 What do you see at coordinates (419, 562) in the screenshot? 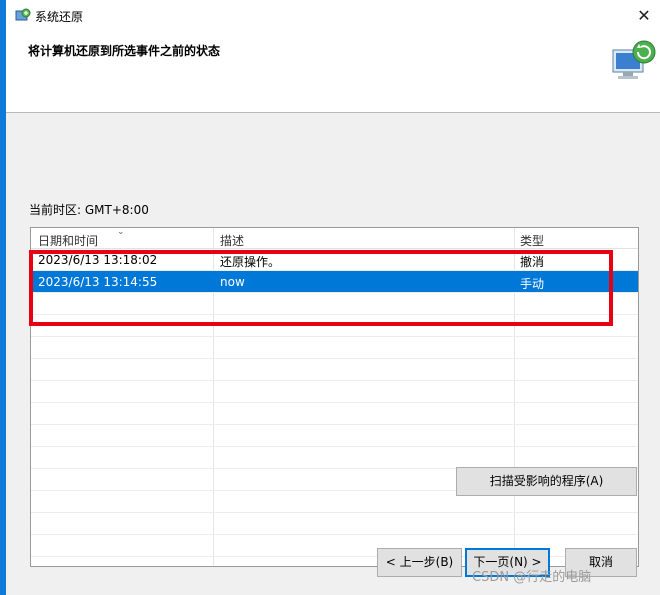
I see `back-button: < 上一步(B)` at bounding box center [419, 562].